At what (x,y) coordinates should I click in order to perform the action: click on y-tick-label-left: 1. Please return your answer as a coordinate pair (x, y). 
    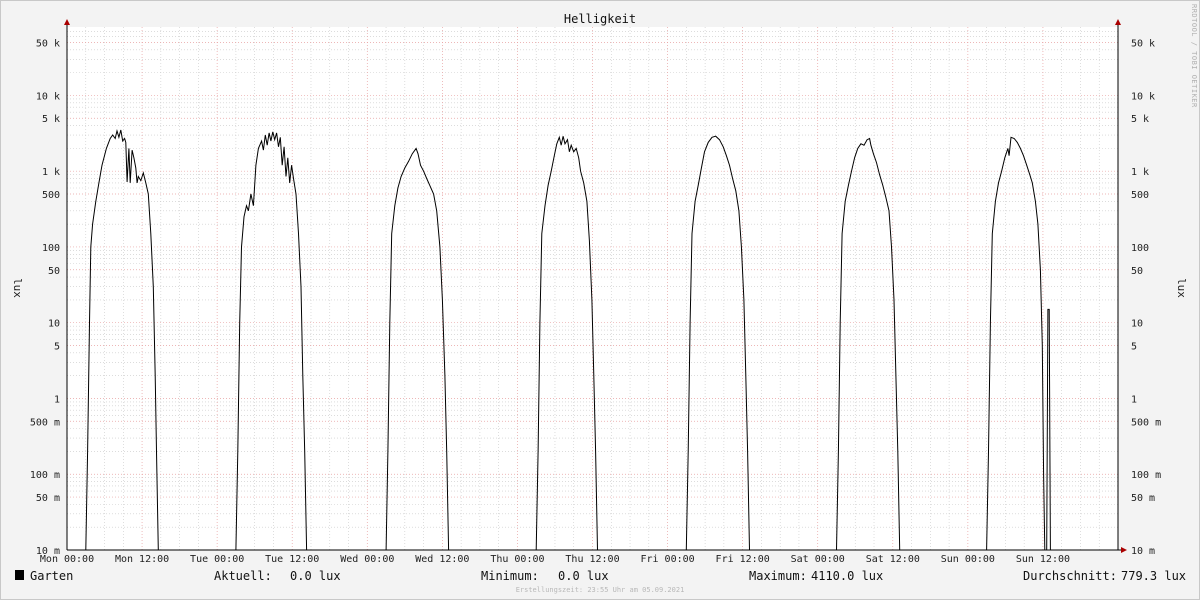
    Looking at the image, I should click on (57, 399).